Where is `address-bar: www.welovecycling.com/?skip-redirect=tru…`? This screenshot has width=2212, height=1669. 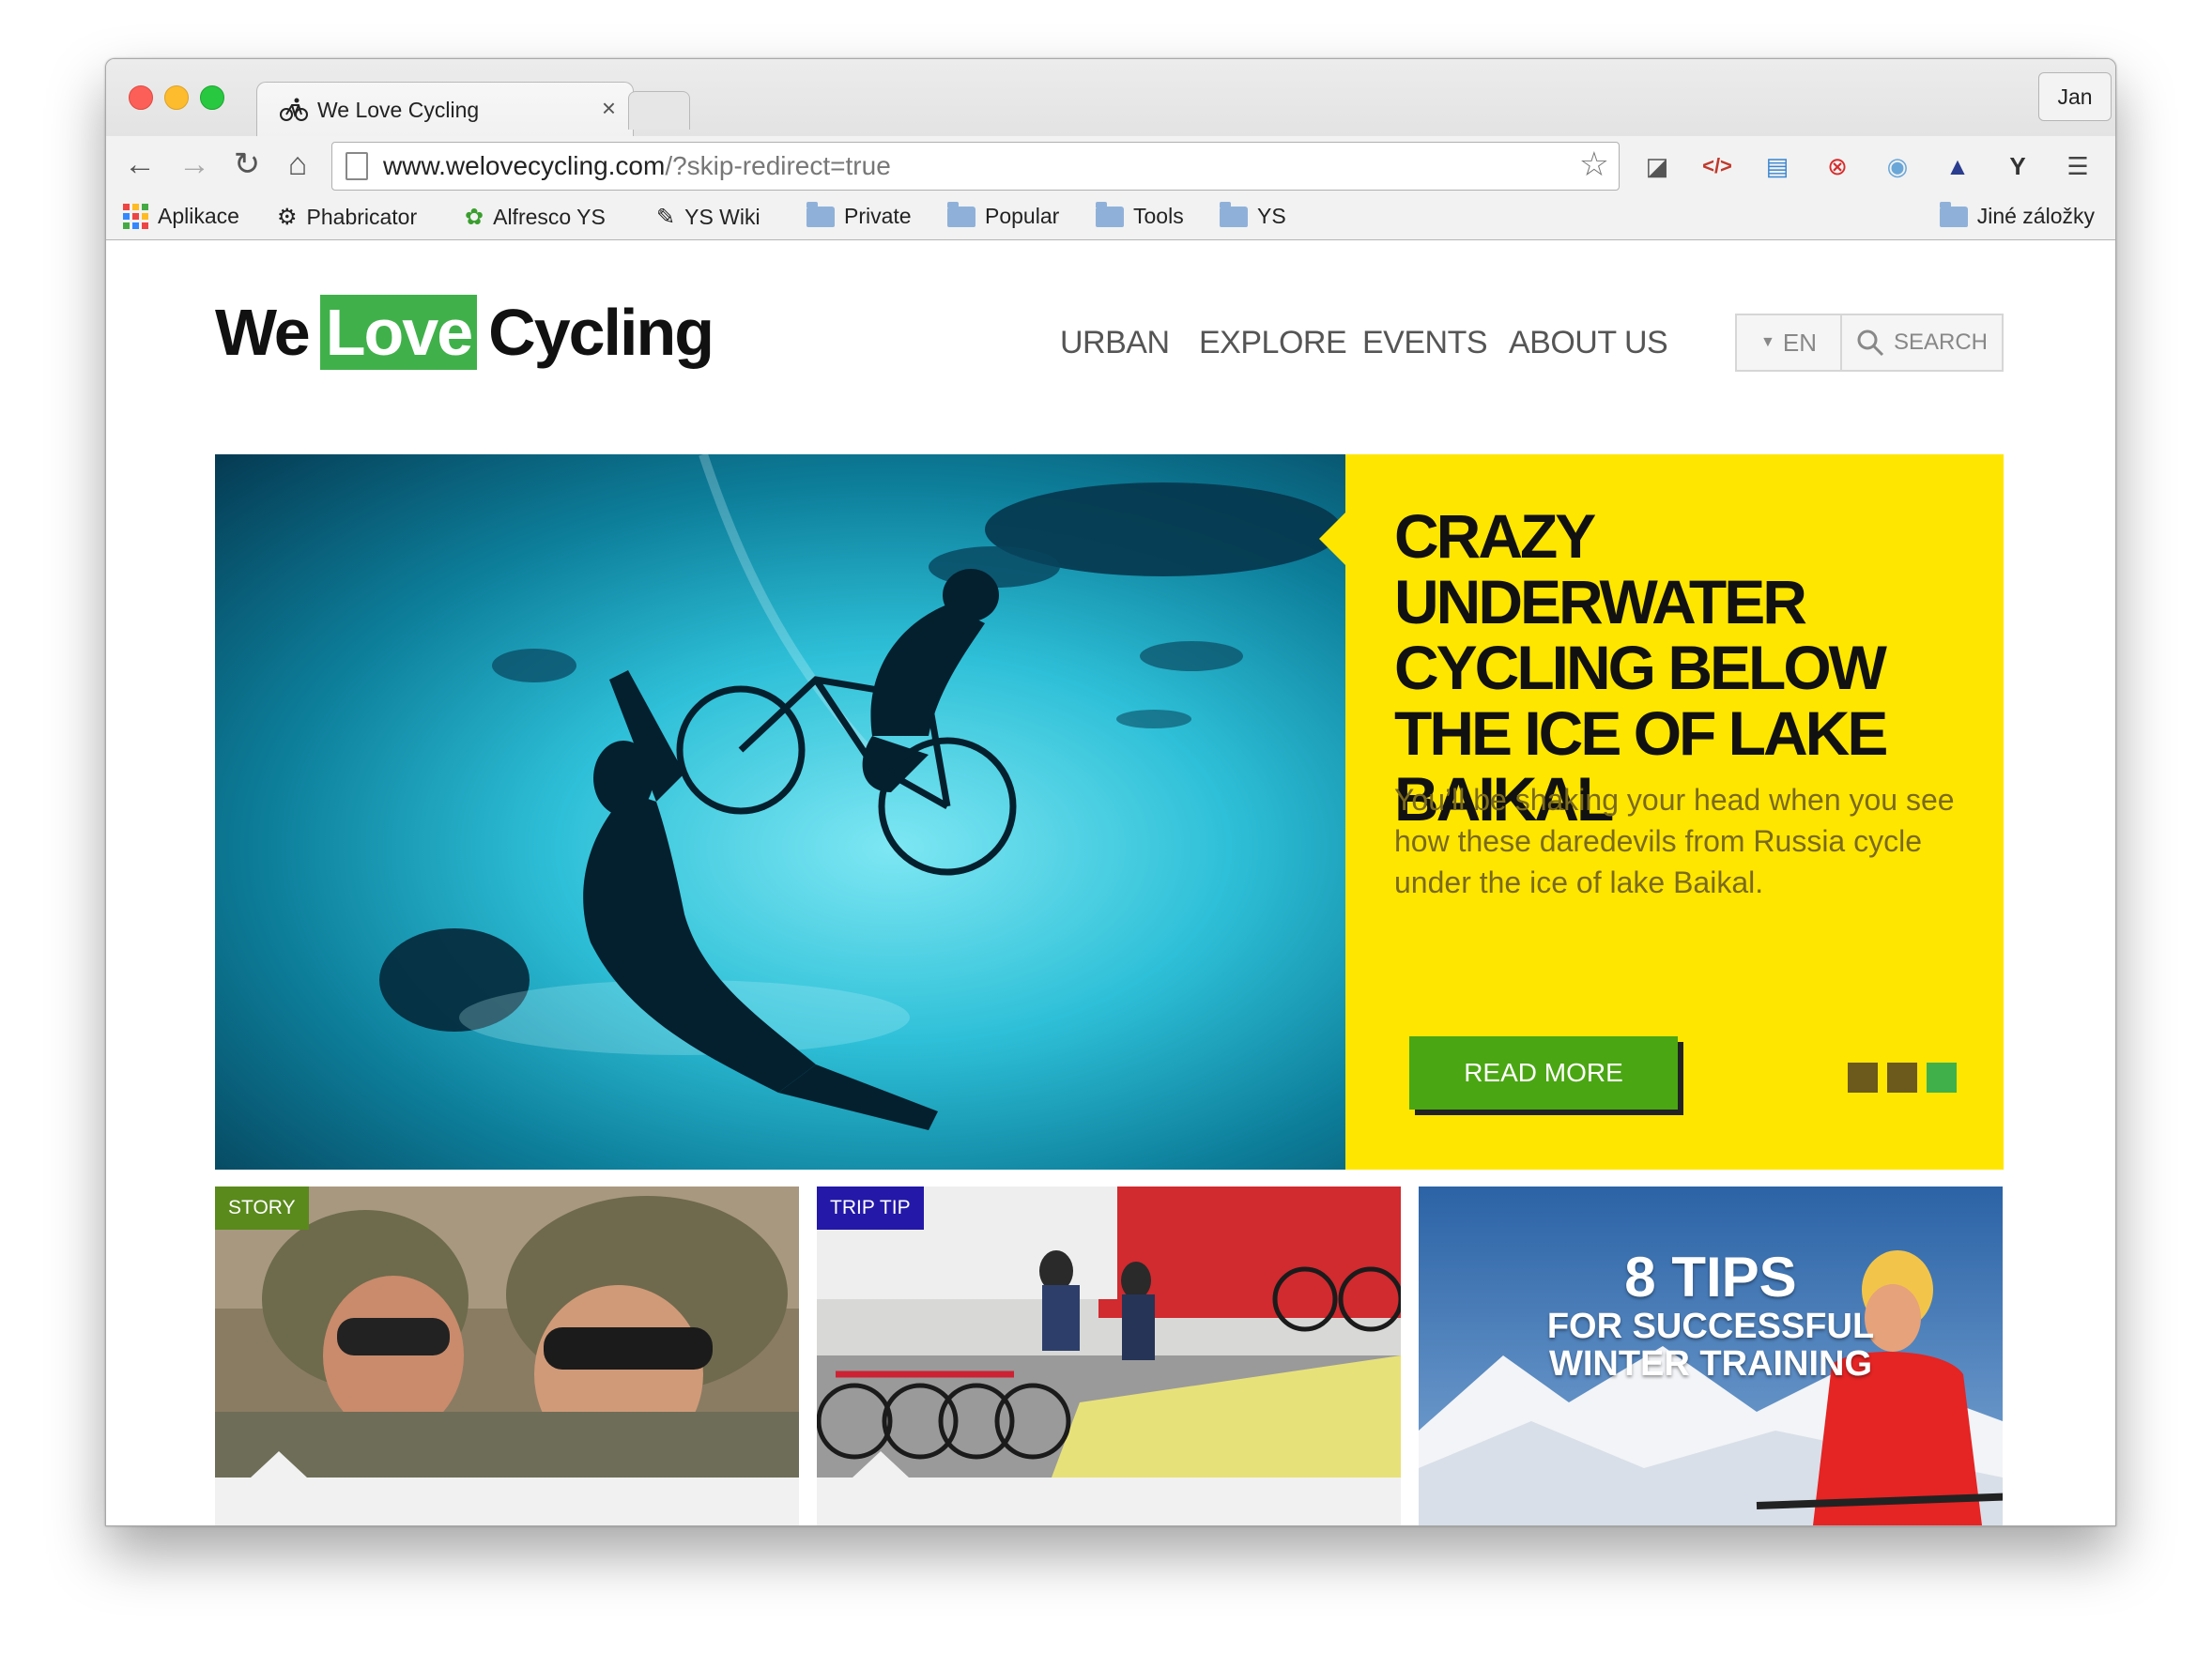
address-bar: www.welovecycling.com/?skip-redirect=tru… is located at coordinates (975, 166).